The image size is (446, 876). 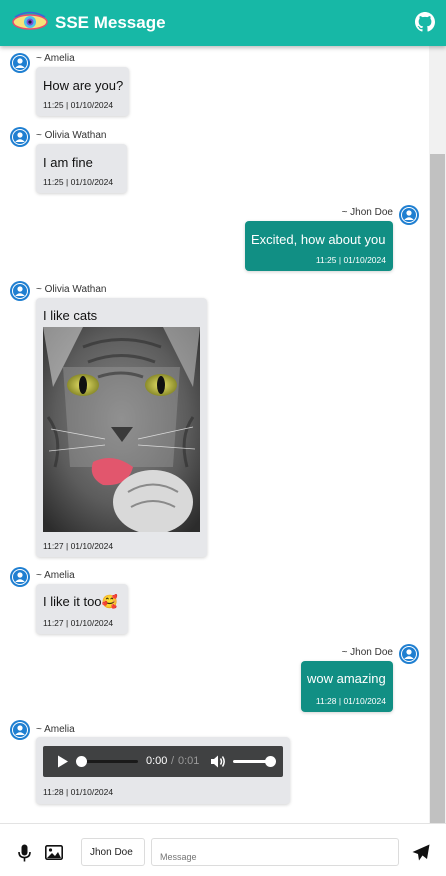 I want to click on cat-photo, so click(x=121, y=429).